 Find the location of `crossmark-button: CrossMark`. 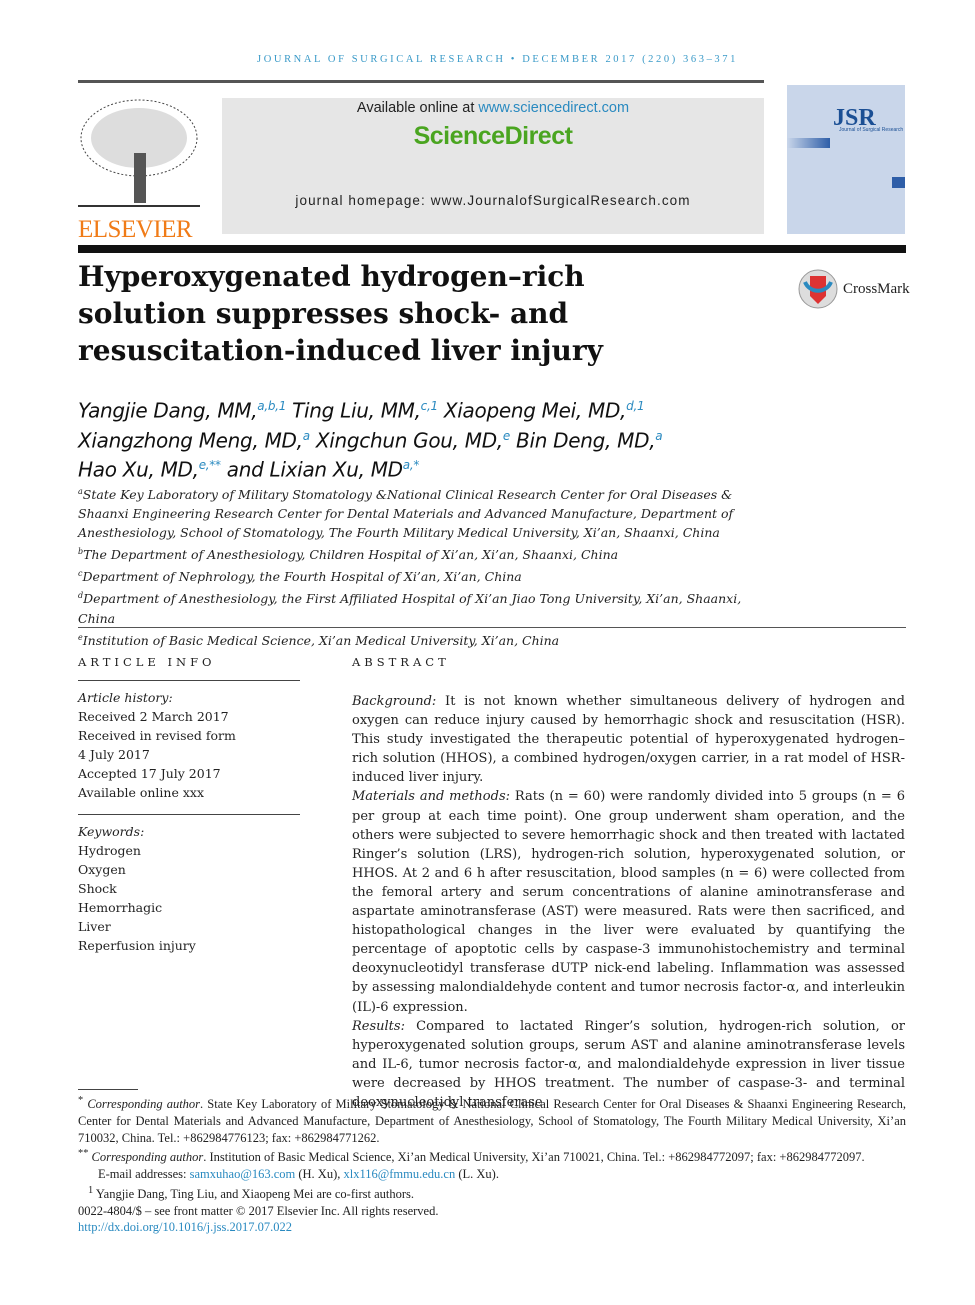

crossmark-button: CrossMark is located at coordinates (853, 289).